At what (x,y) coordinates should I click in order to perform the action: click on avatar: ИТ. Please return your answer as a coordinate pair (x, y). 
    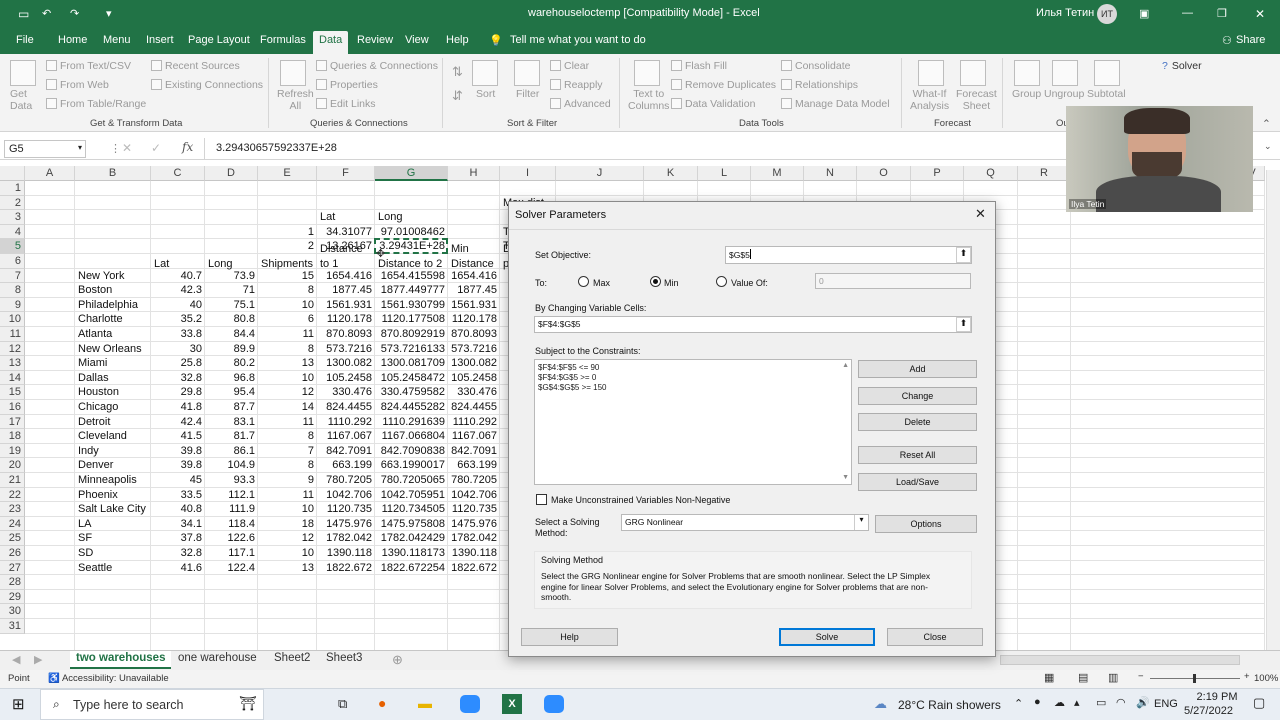
    Looking at the image, I should click on (1107, 14).